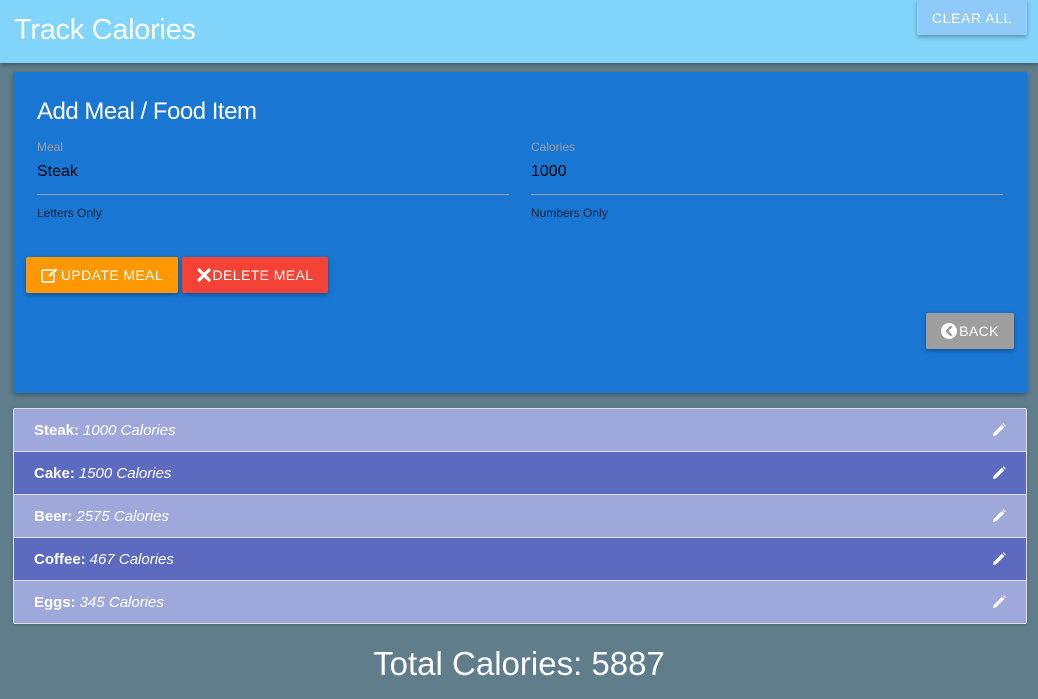 The image size is (1038, 699). What do you see at coordinates (553, 147) in the screenshot?
I see `calories-field-label: Calories` at bounding box center [553, 147].